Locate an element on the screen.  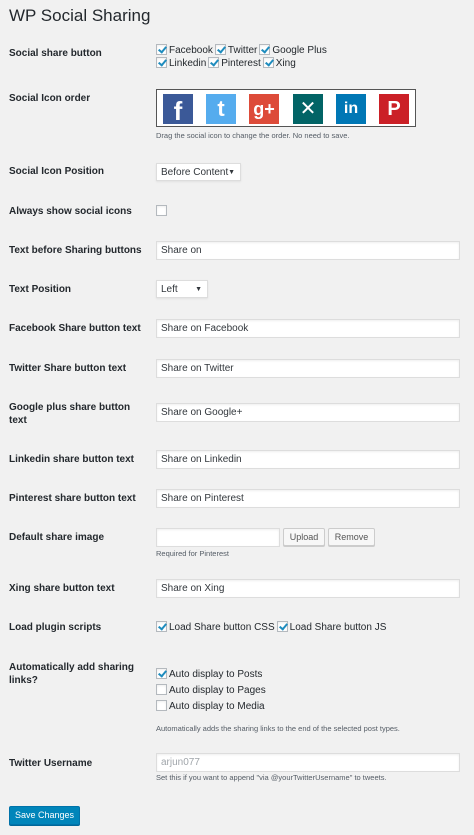
load-js-option: Load Share button JS is located at coordinates (331, 627).